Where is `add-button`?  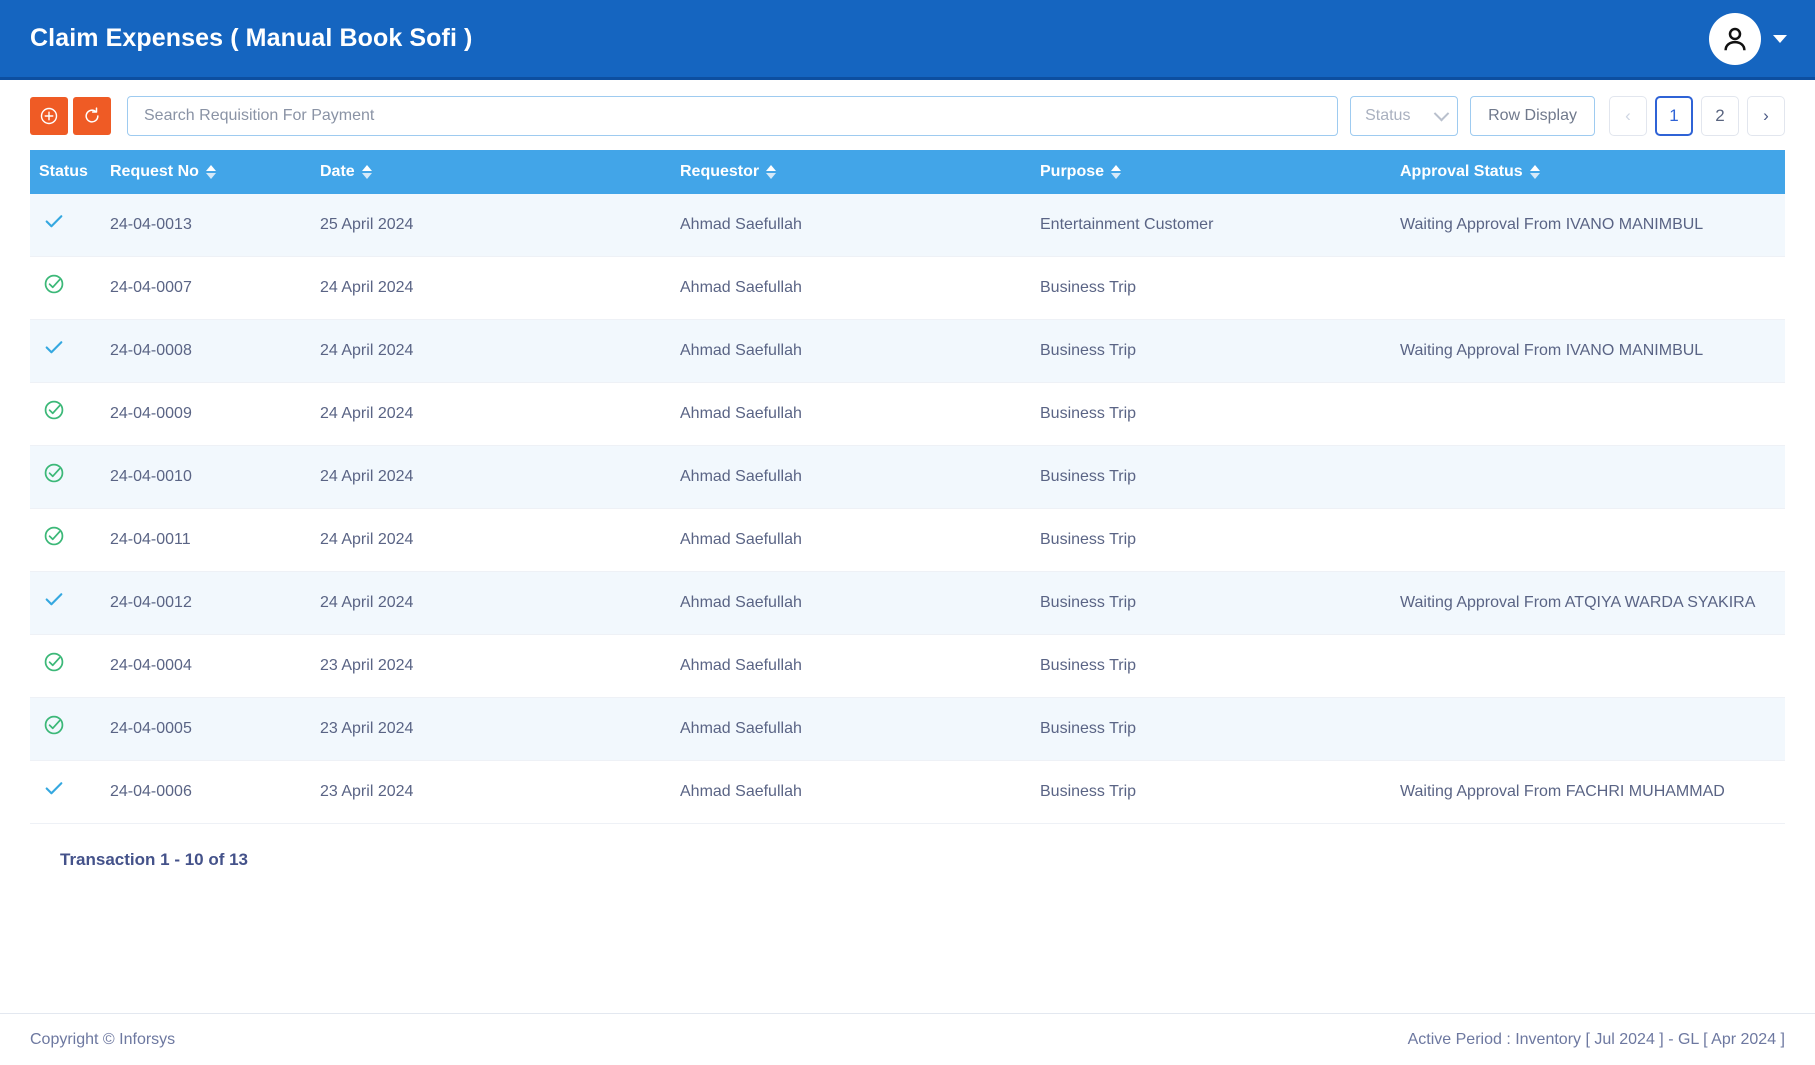
add-button is located at coordinates (49, 116).